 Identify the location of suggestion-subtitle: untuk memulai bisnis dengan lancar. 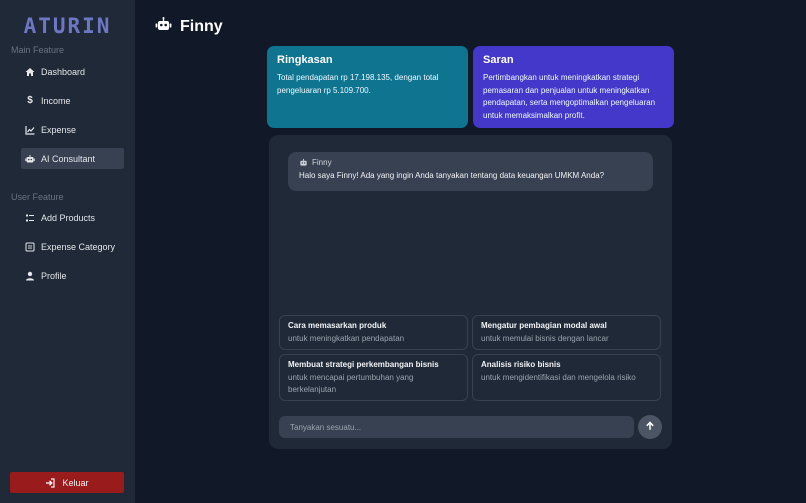
(545, 338).